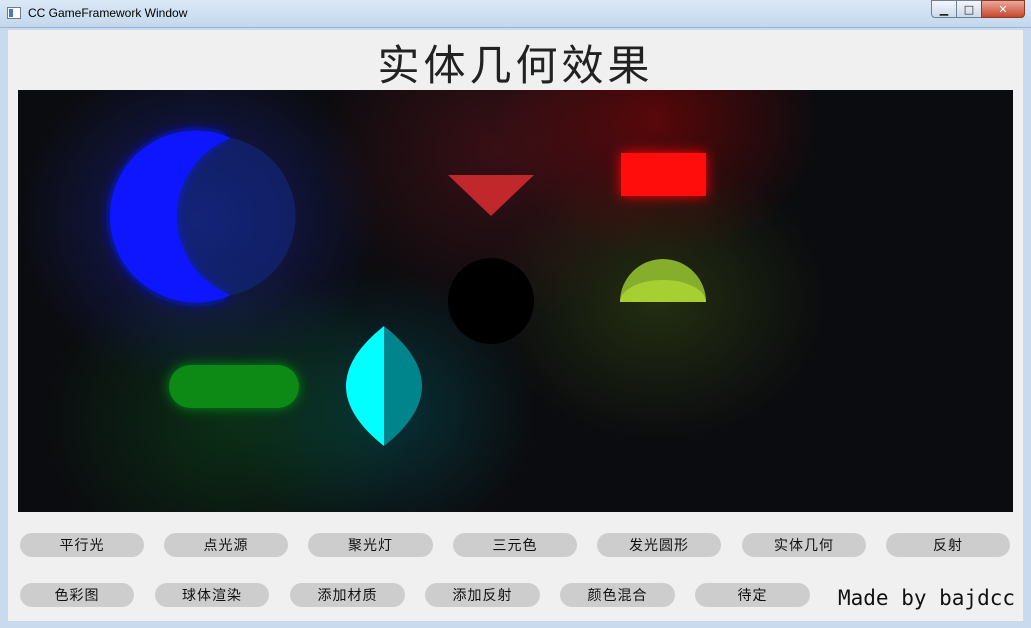  Describe the element at coordinates (384, 386) in the screenshot. I see `lens-shape` at that location.